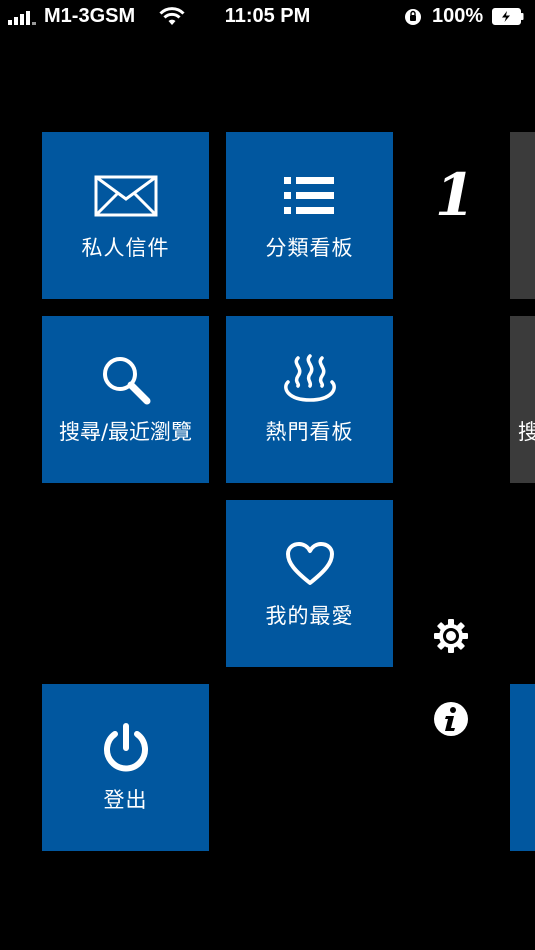 The width and height of the screenshot is (535, 950). Describe the element at coordinates (413, 17) in the screenshot. I see `orientation-lock-icon` at that location.